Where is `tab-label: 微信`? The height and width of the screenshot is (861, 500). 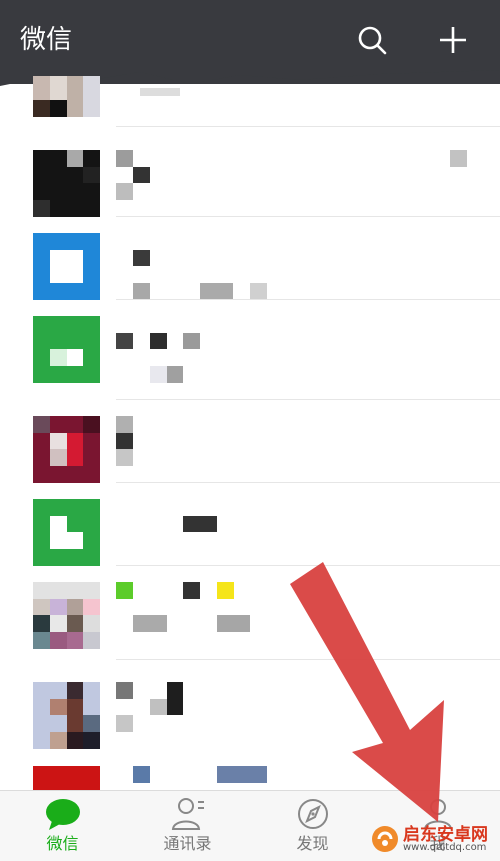 tab-label: 微信 is located at coordinates (62, 843).